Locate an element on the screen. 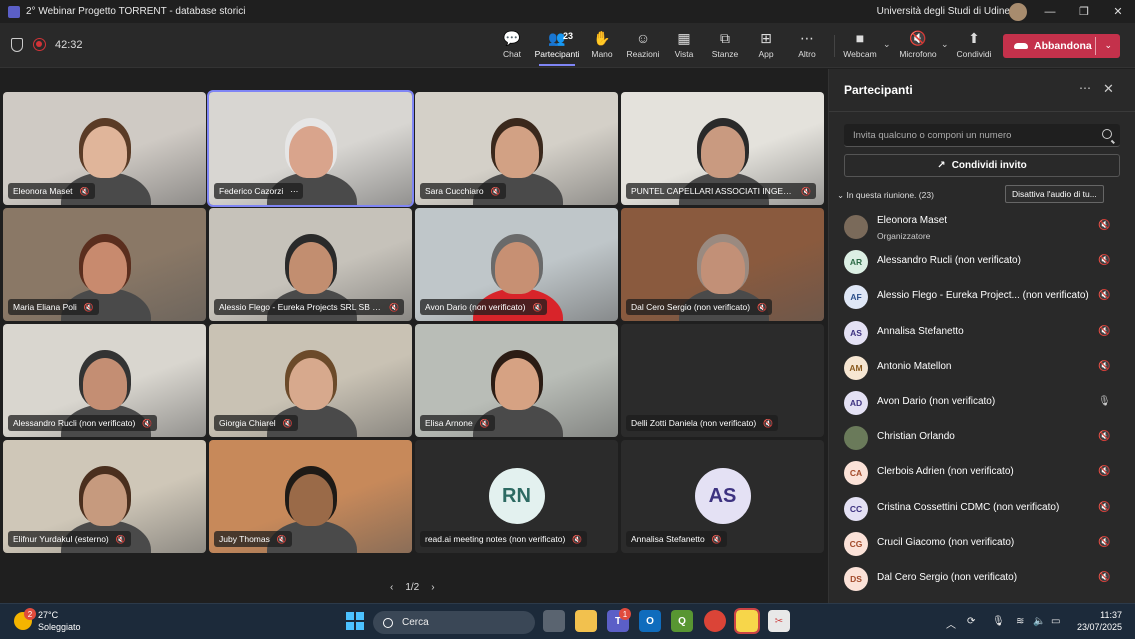 The width and height of the screenshot is (1135, 639). restore-button: ❐ is located at coordinates (1084, 11).